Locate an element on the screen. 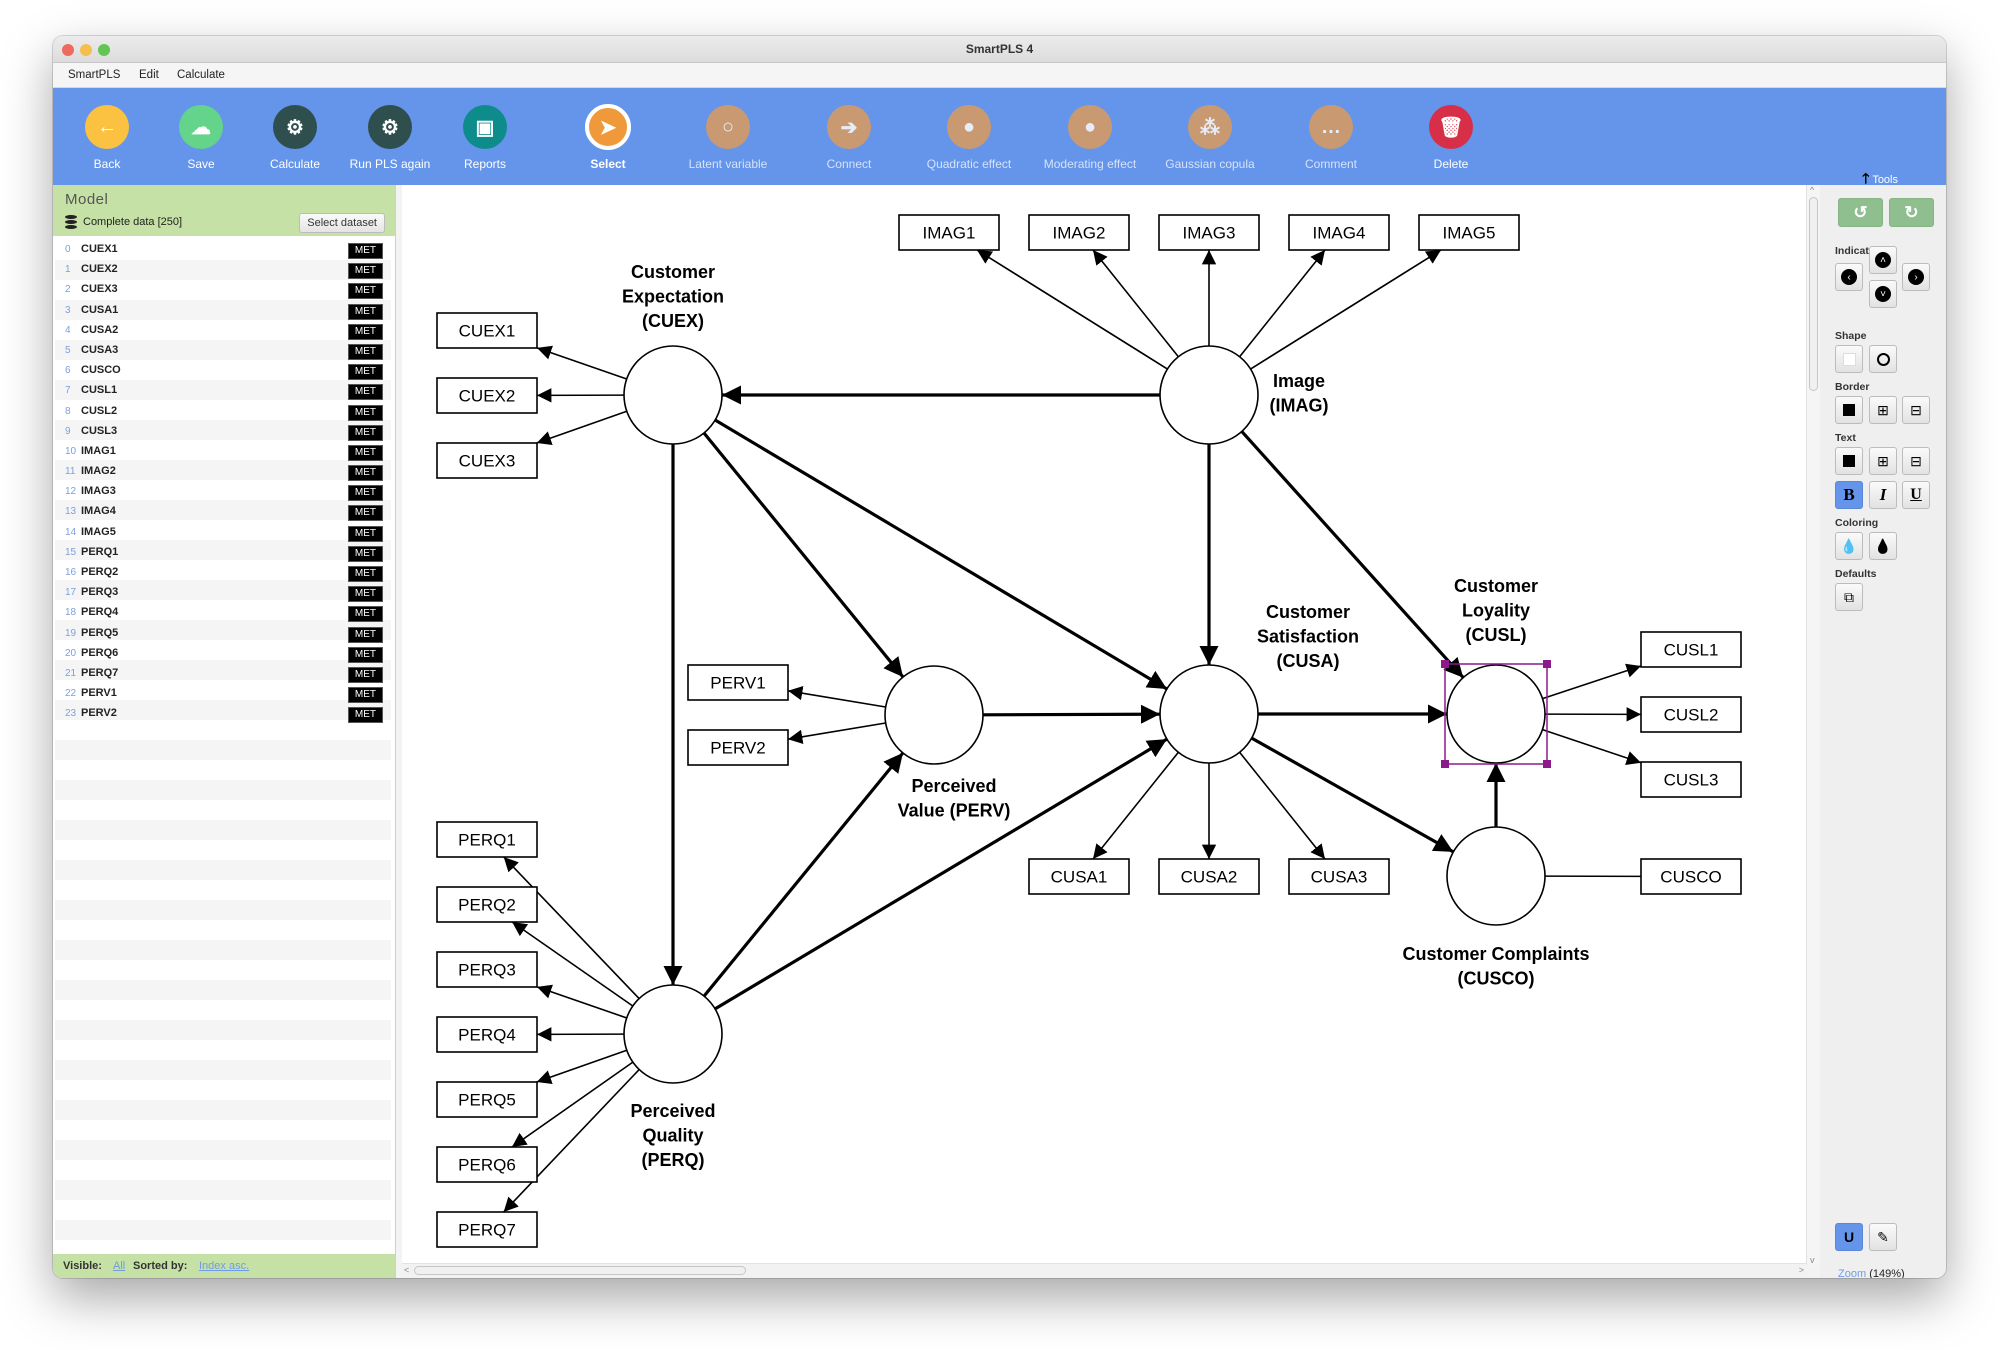 Image resolution: width=2000 pixels, height=1350 pixels. comment-button: … Comment is located at coordinates (1331, 138).